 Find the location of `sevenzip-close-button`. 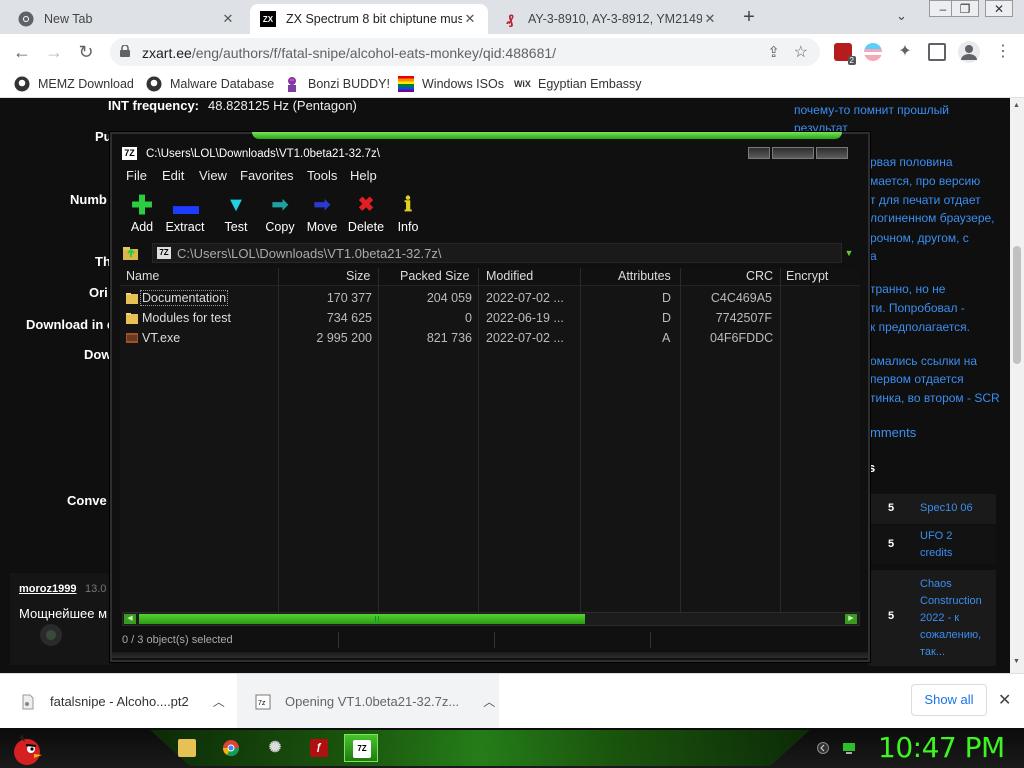

sevenzip-close-button is located at coordinates (832, 153).